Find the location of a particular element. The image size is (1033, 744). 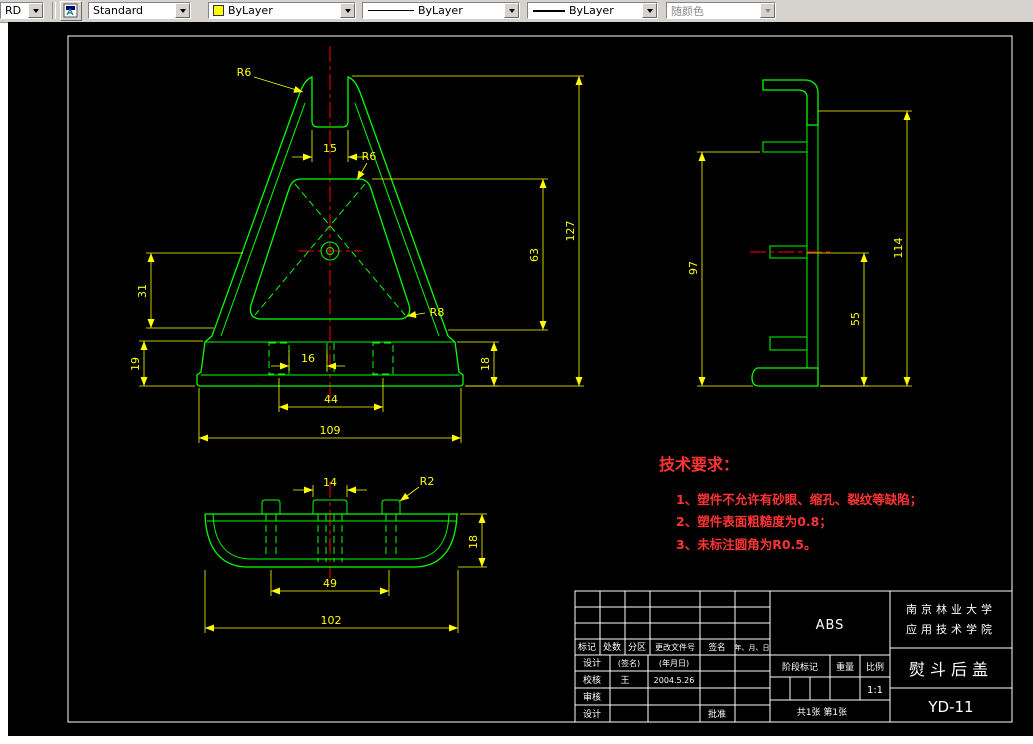

weight-label: 重量 is located at coordinates (845, 667).